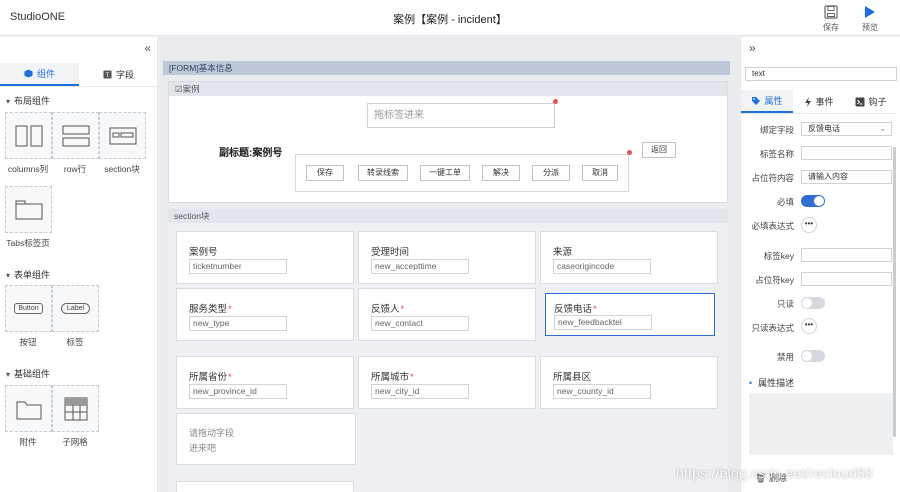 The image size is (900, 492). I want to click on component-subgrid, so click(75, 408).